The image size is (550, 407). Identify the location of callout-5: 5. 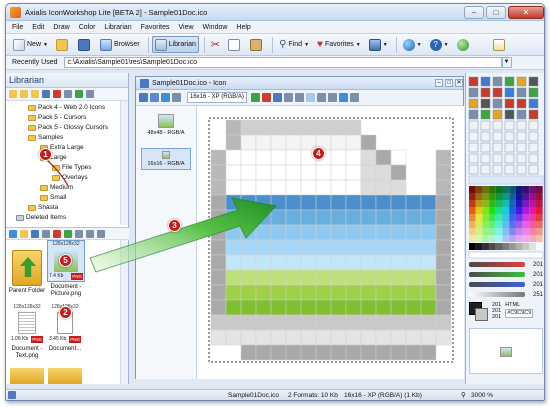
(65, 260).